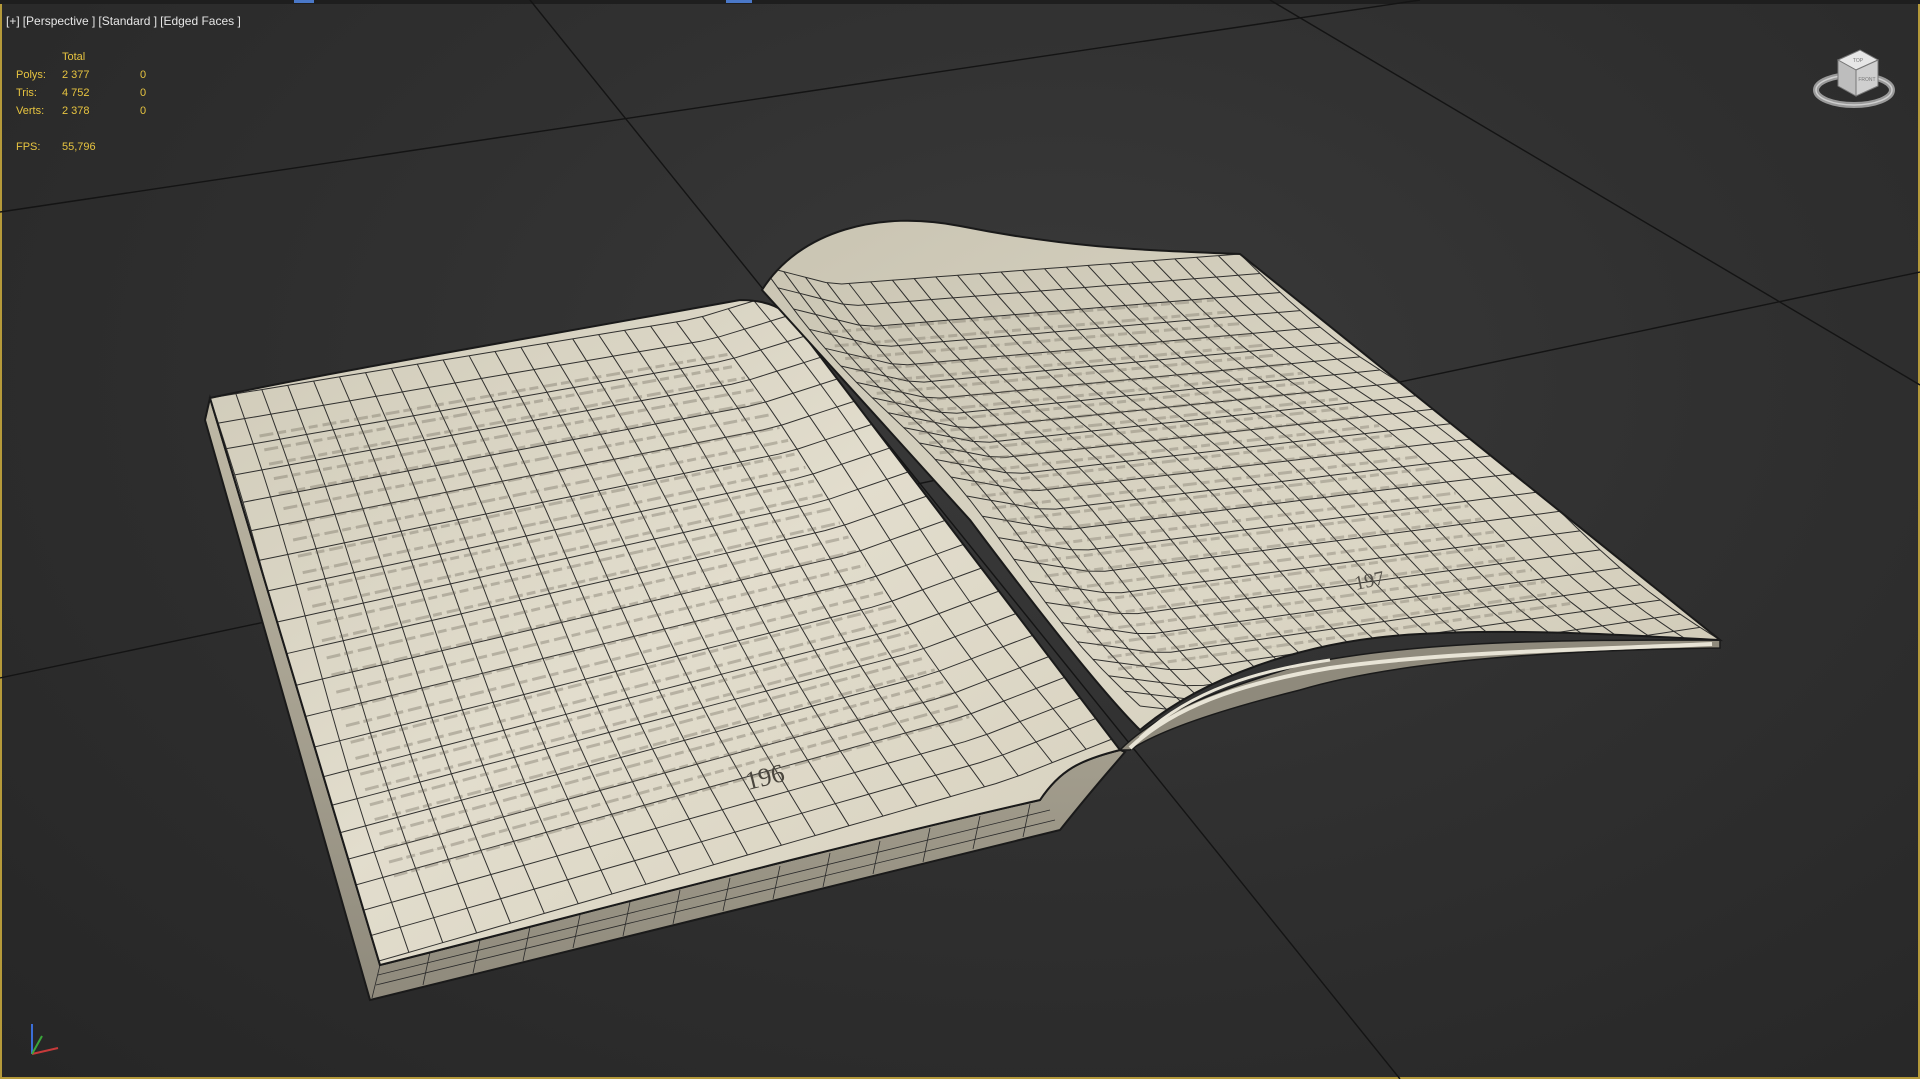 This screenshot has height=1079, width=1920. Describe the element at coordinates (74, 57) in the screenshot. I see `stats-header: Total` at that location.